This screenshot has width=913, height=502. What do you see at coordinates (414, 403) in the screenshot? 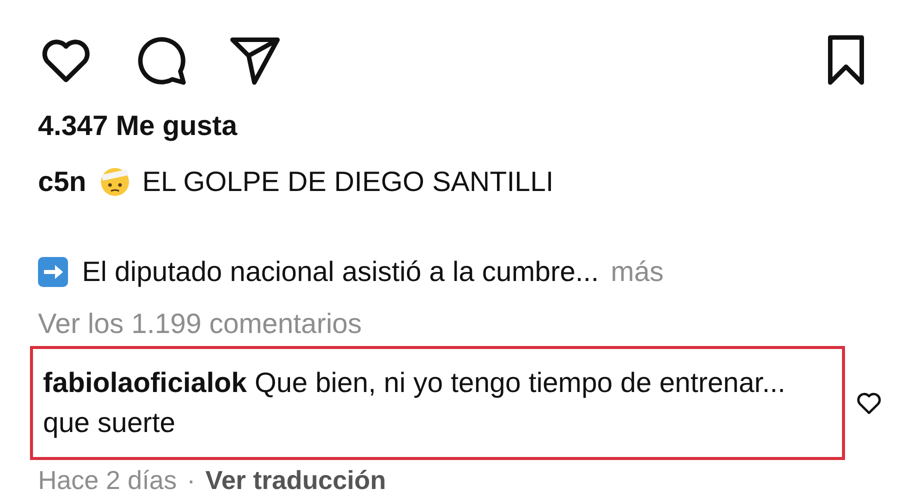
I see `comment-text: fabiolaoficialok Que bien, ni yo tengo tiempo de entrenar... que suerte` at bounding box center [414, 403].